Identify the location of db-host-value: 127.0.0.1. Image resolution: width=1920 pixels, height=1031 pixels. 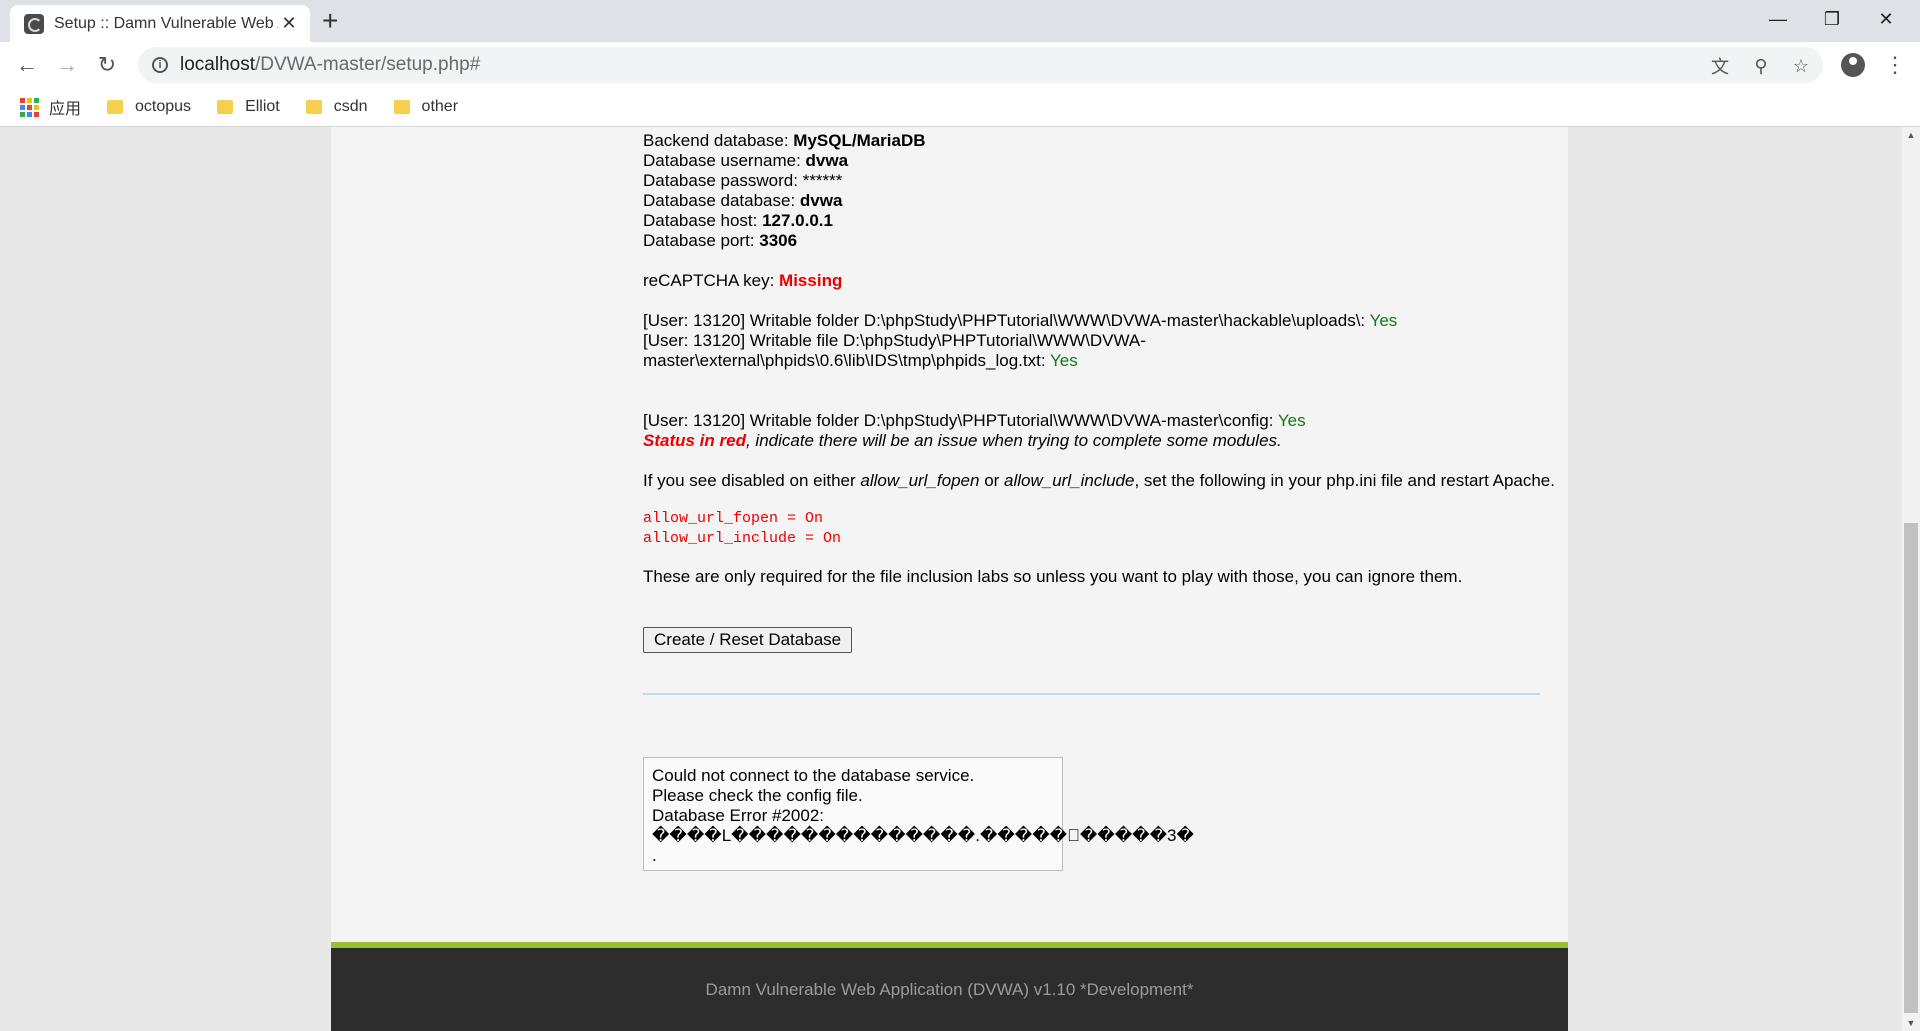
(797, 220).